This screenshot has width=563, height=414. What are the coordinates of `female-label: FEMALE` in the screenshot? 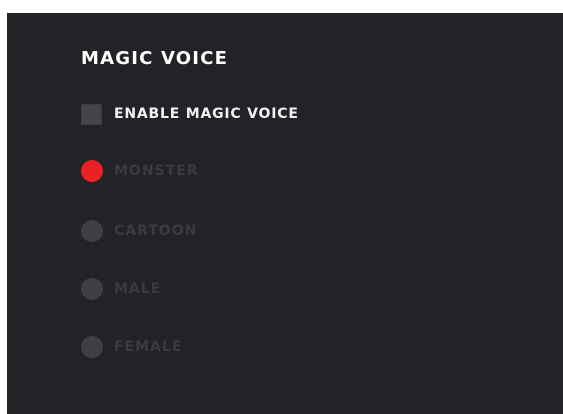 It's located at (148, 347).